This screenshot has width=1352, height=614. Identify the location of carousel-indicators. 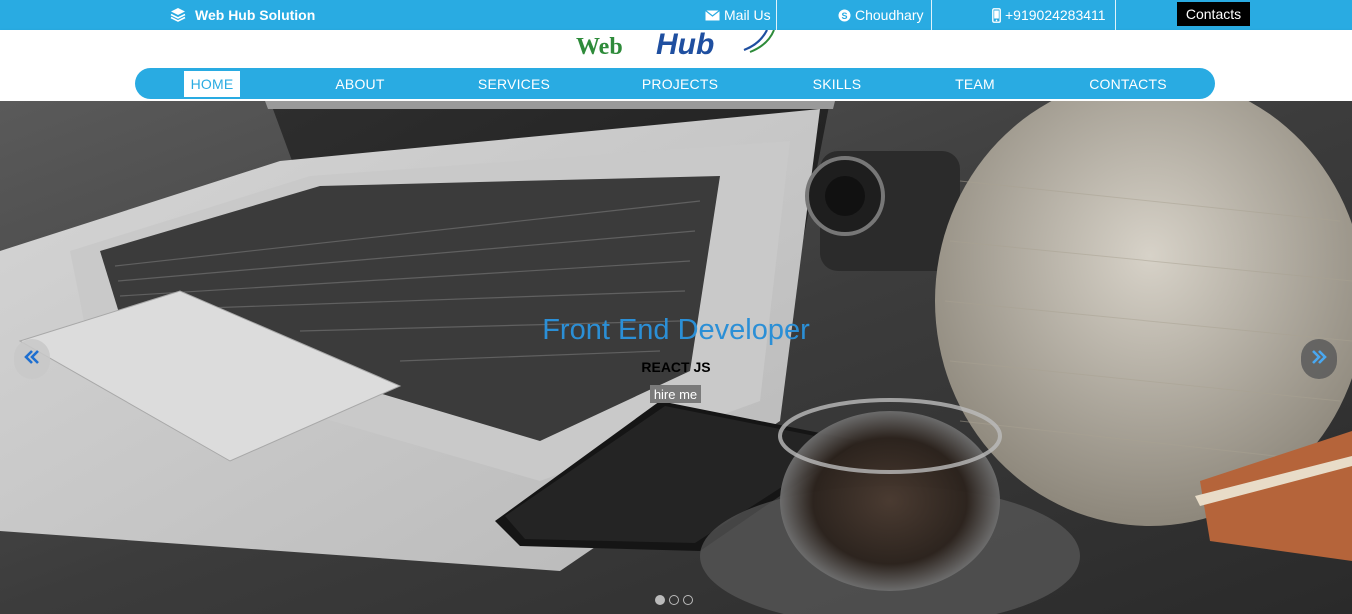
(674, 600).